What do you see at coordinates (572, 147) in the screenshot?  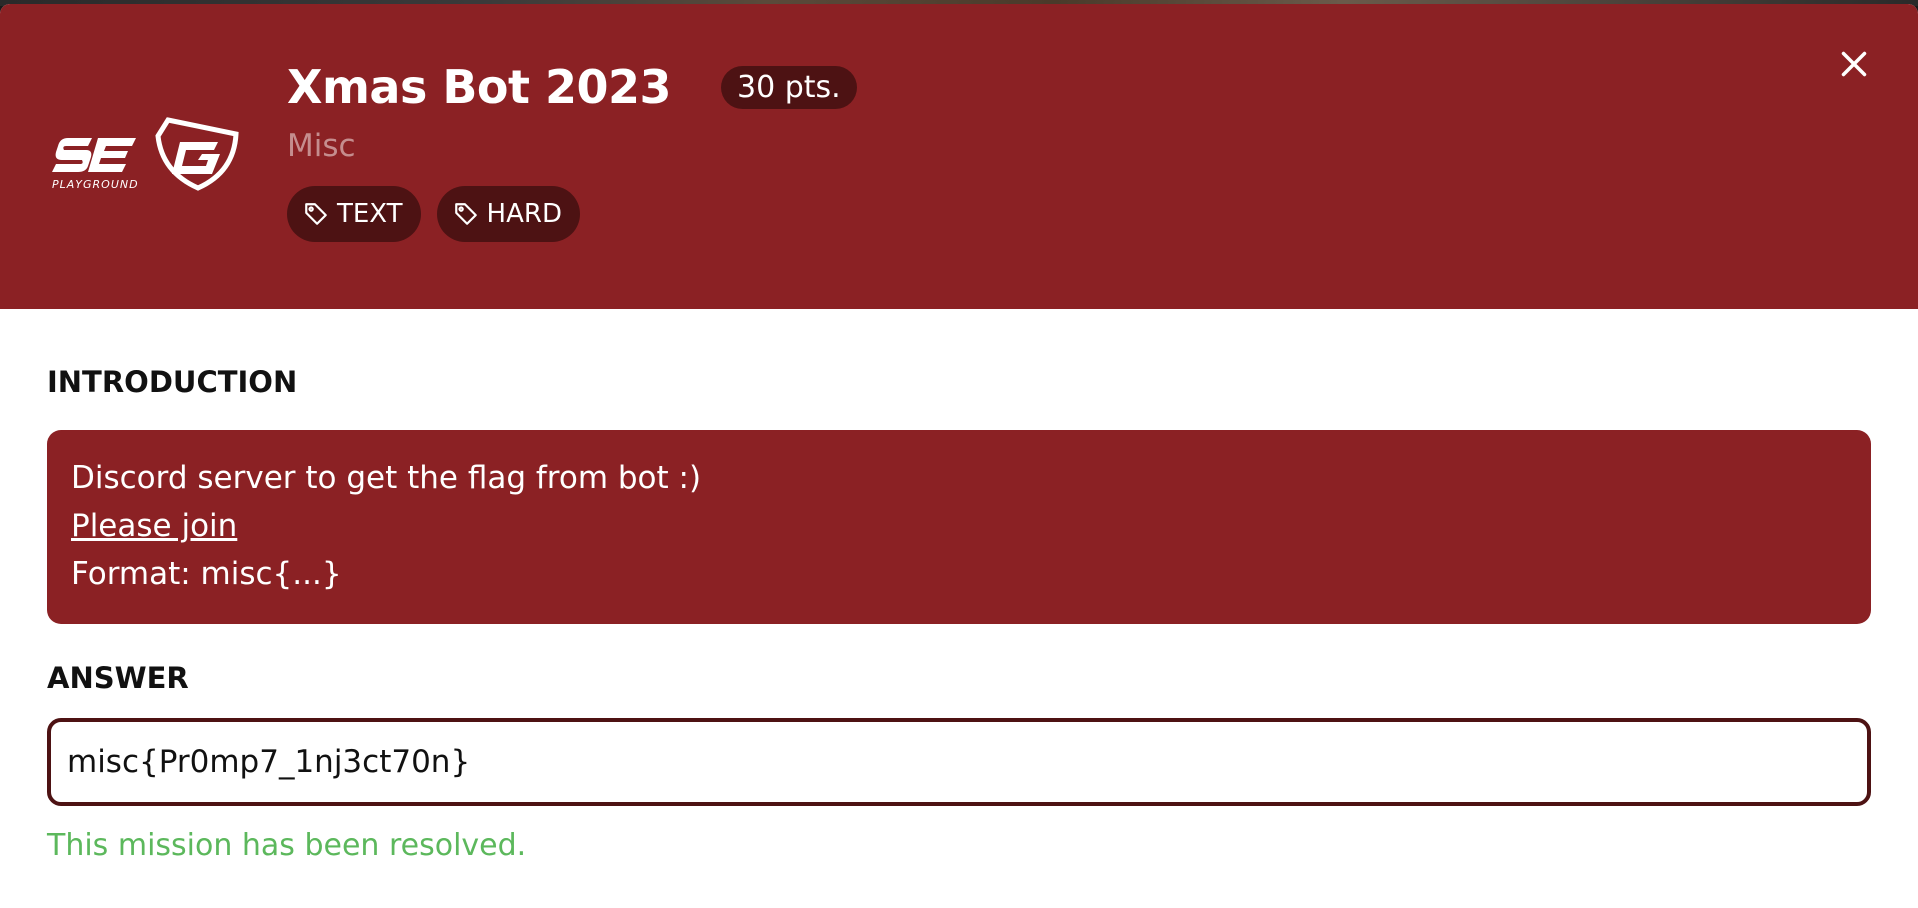 I see `challenge-title-block: Xmas Bot 2023 30 pts. Misc TEXT HARD` at bounding box center [572, 147].